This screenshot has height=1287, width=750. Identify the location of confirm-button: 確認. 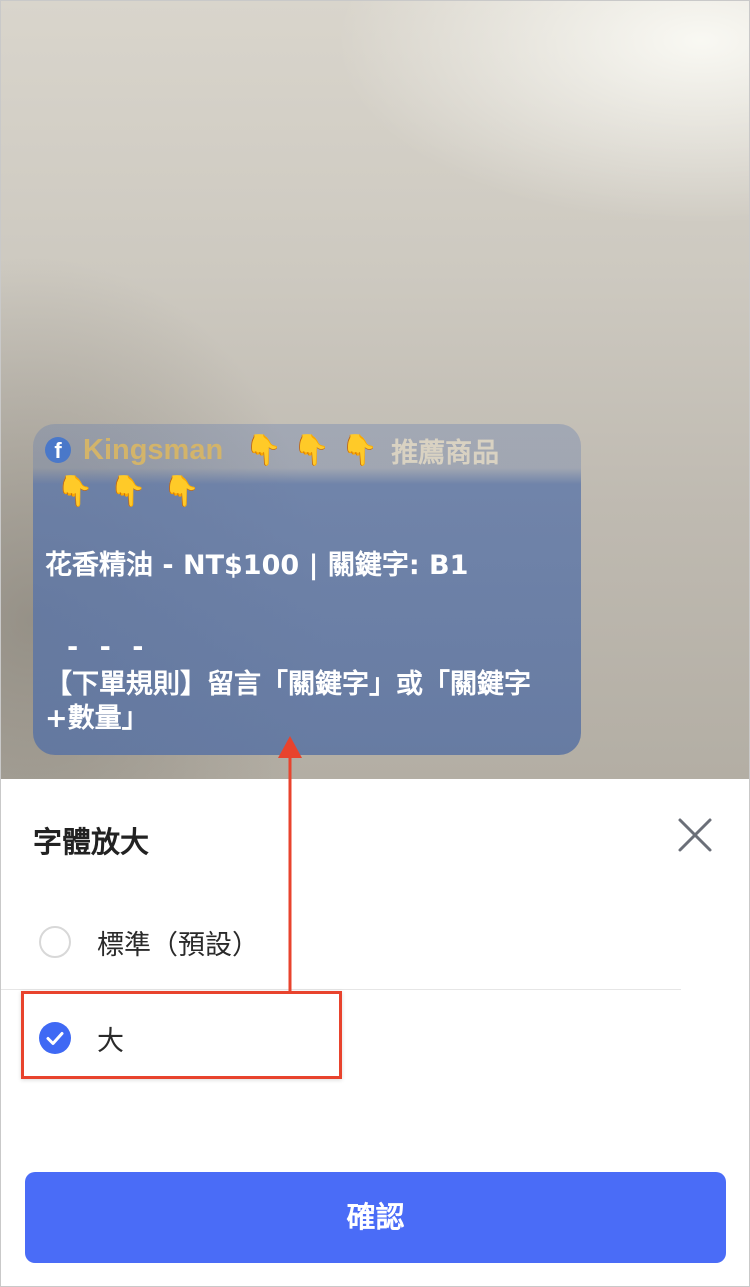
(375, 1217).